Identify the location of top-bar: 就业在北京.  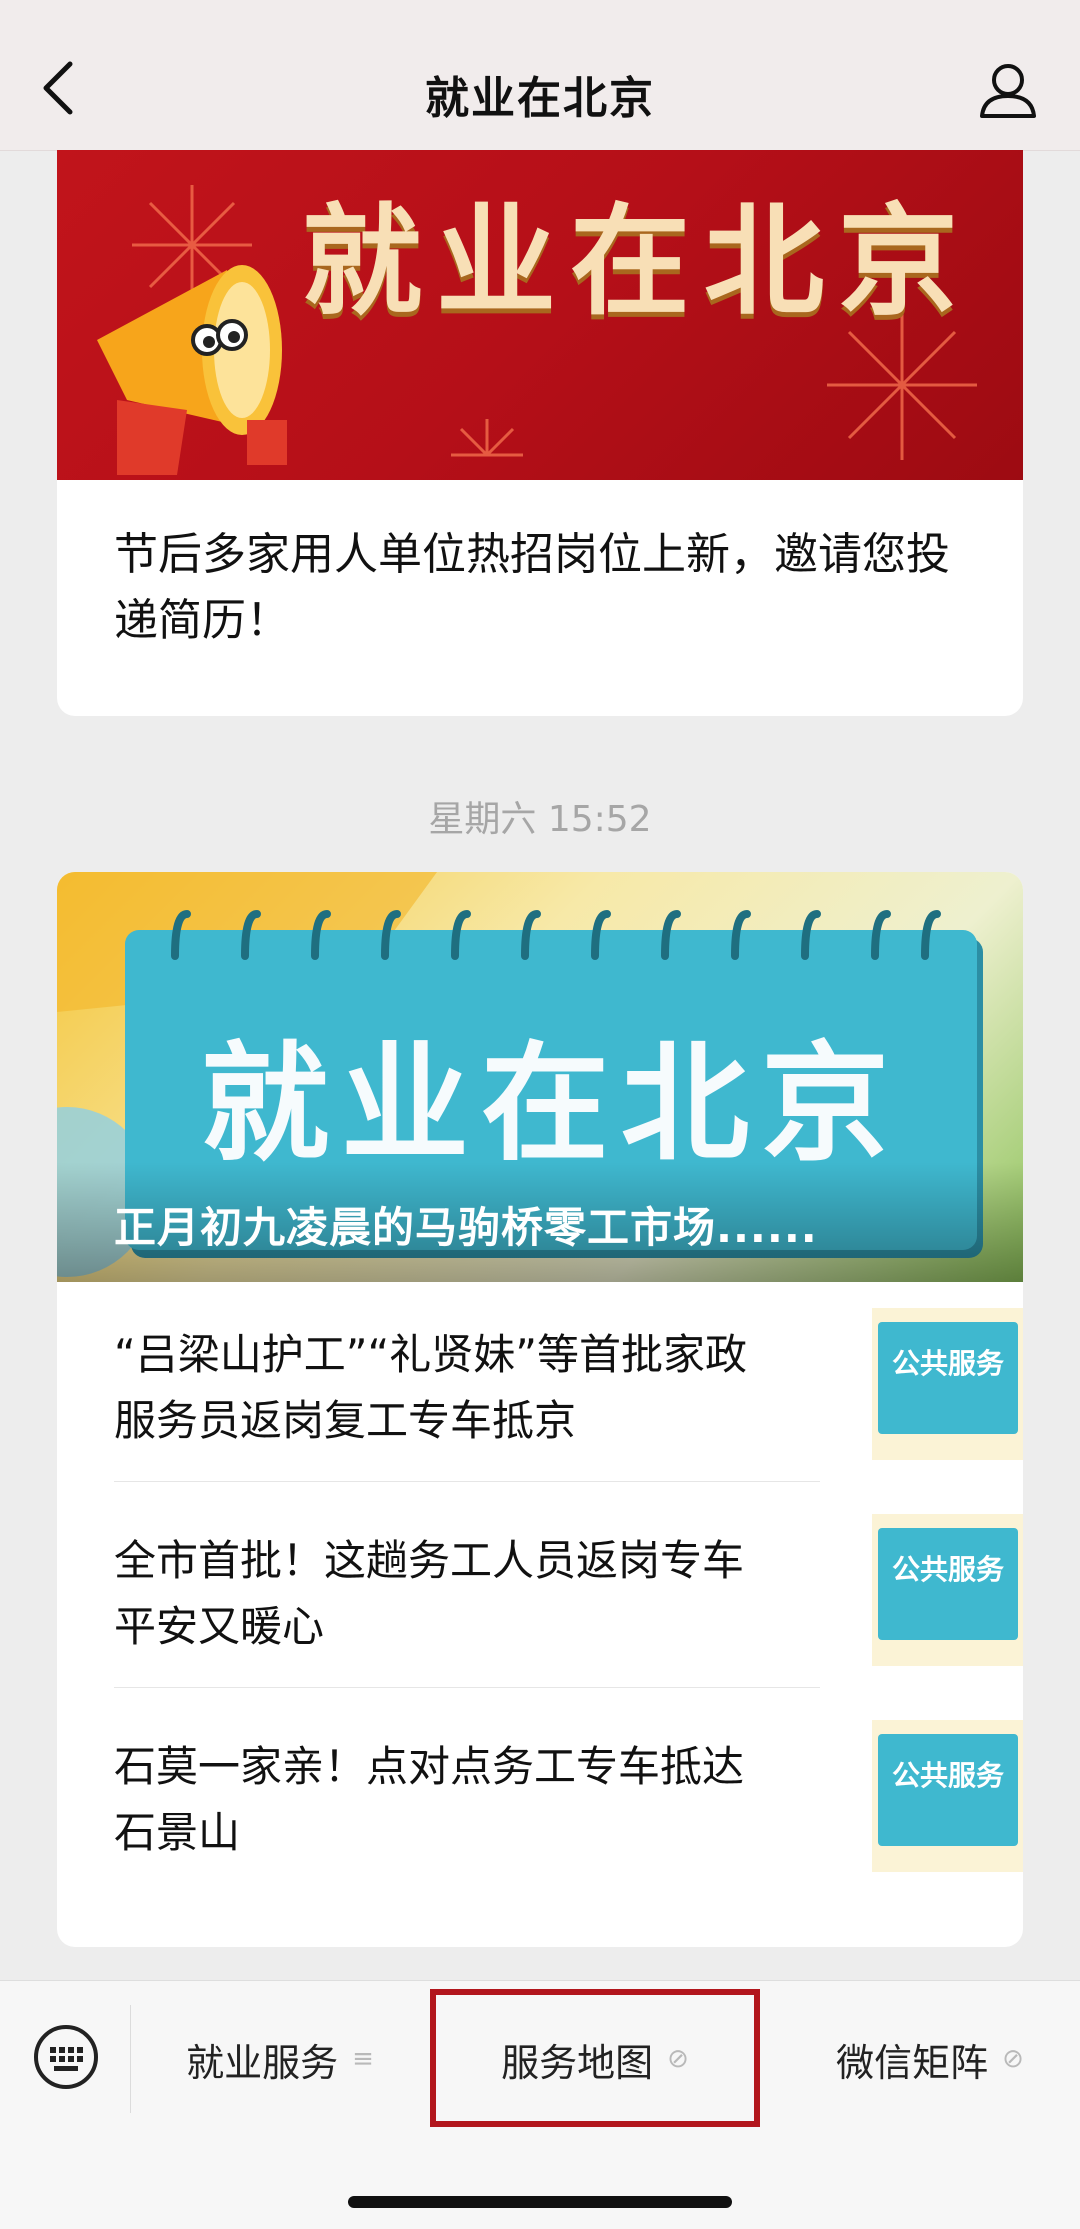
(540, 75).